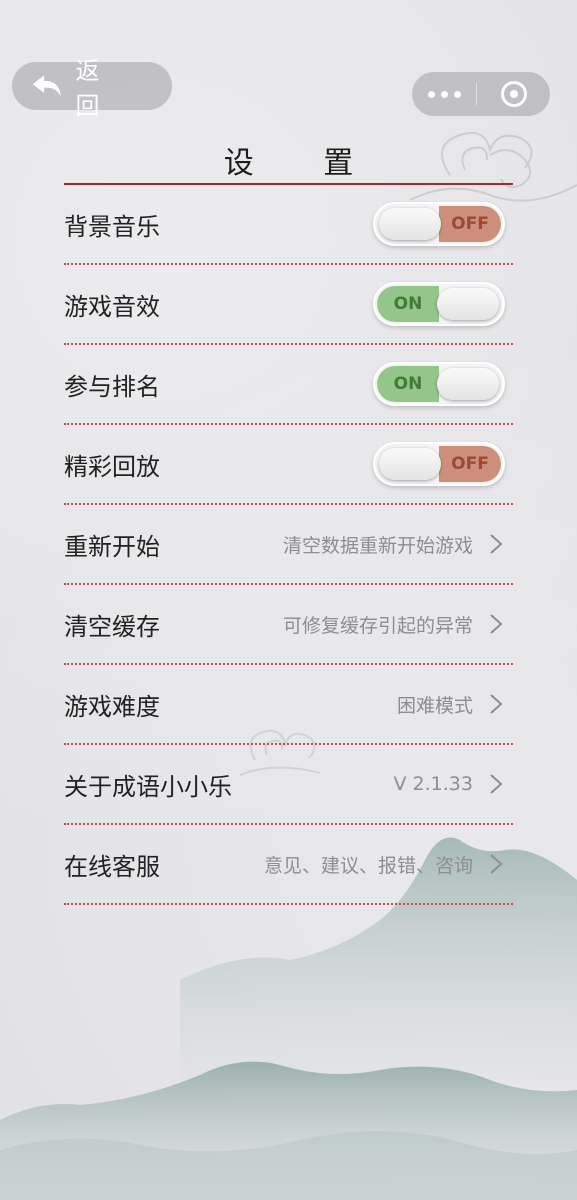 The image size is (577, 1200). What do you see at coordinates (288, 705) in the screenshot?
I see `setting-difficulty: 游戏难度 困难模式` at bounding box center [288, 705].